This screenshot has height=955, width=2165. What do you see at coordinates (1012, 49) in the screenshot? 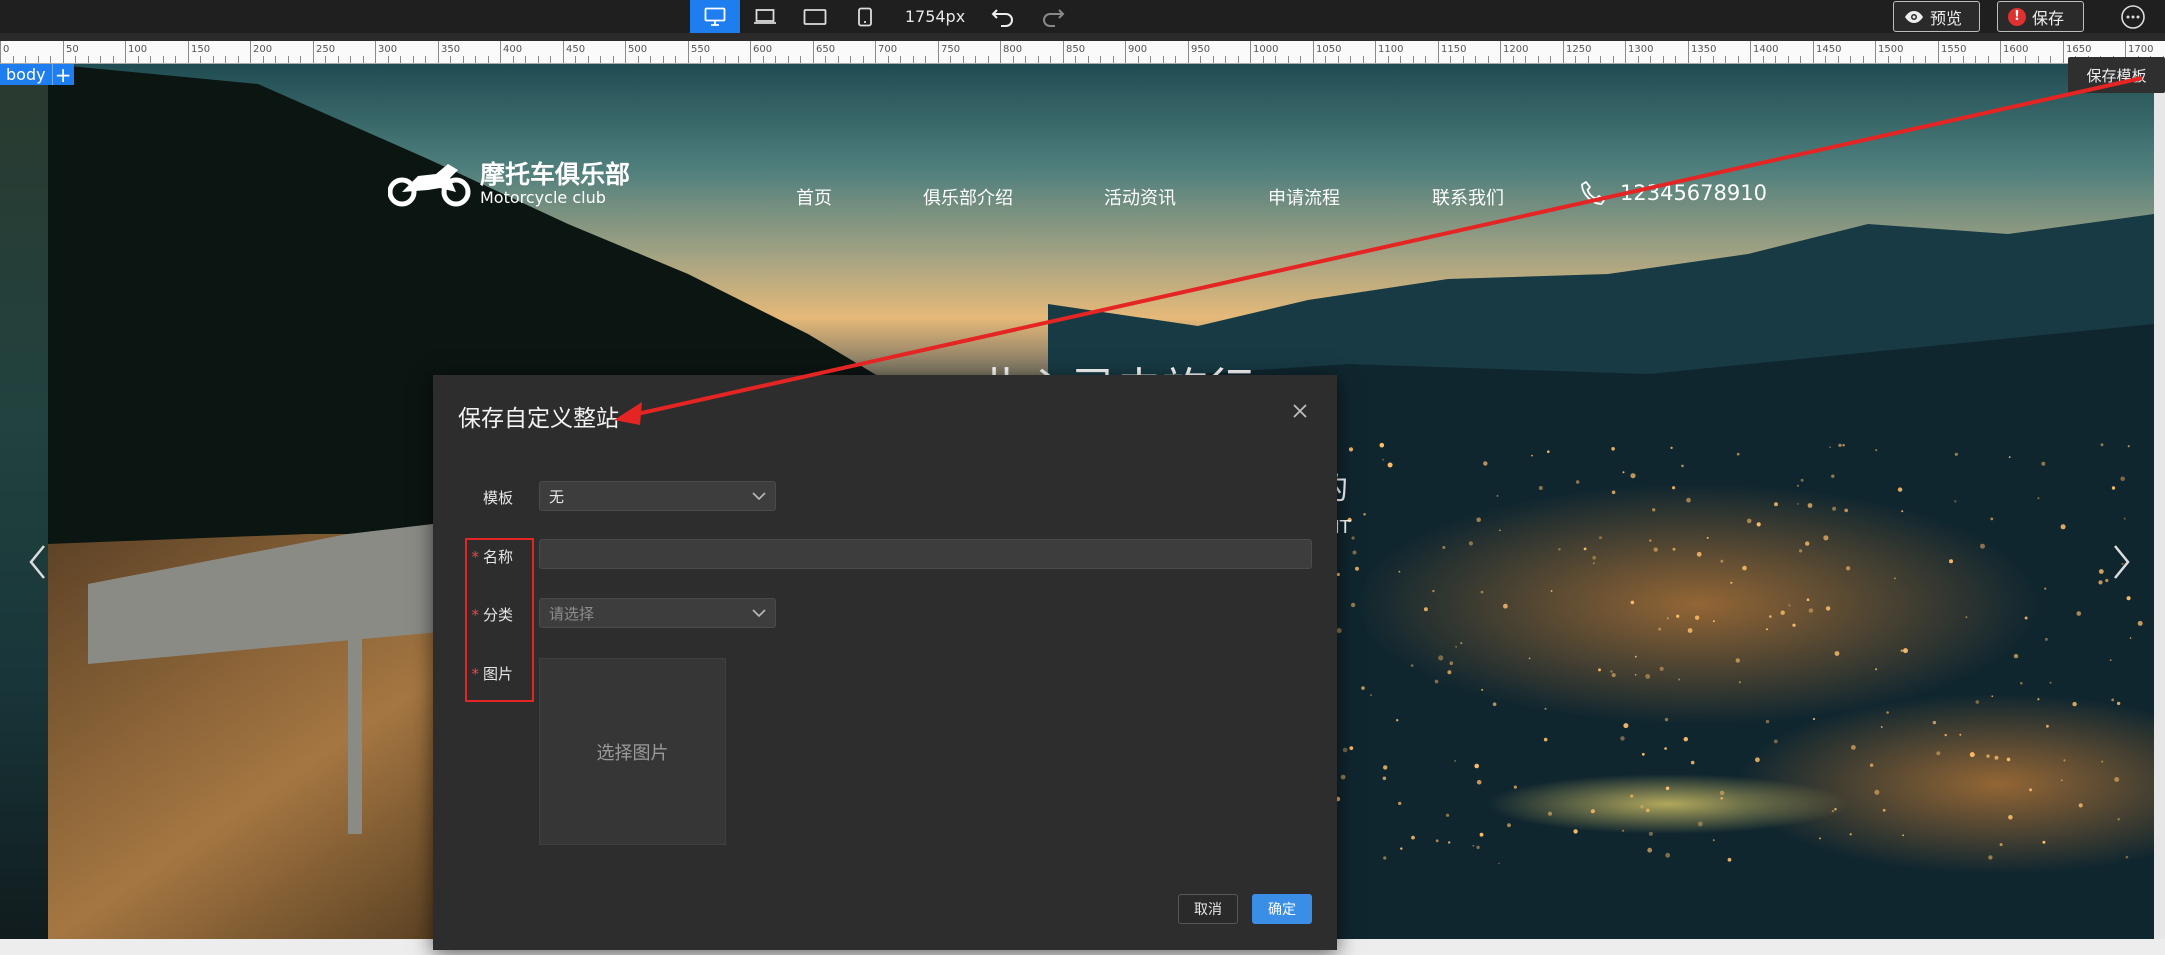
I see `ruler-label: 800` at bounding box center [1012, 49].